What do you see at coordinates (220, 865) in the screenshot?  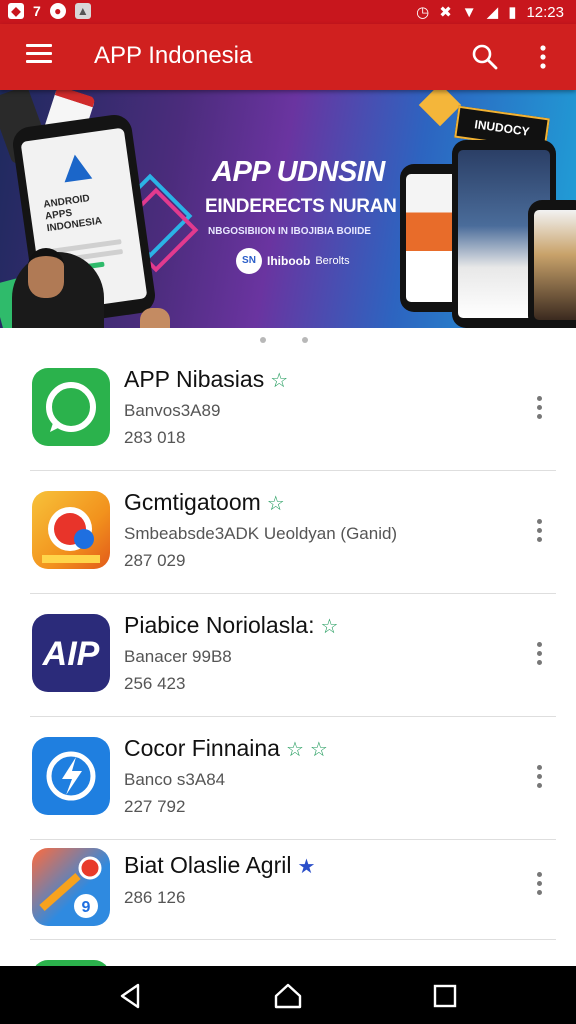 I see `app-name: Biat Olaslie Agril ★` at bounding box center [220, 865].